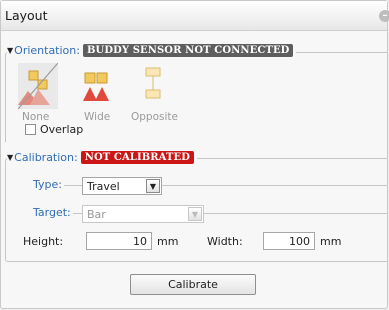  I want to click on orientation-label: Orientation:, so click(47, 50).